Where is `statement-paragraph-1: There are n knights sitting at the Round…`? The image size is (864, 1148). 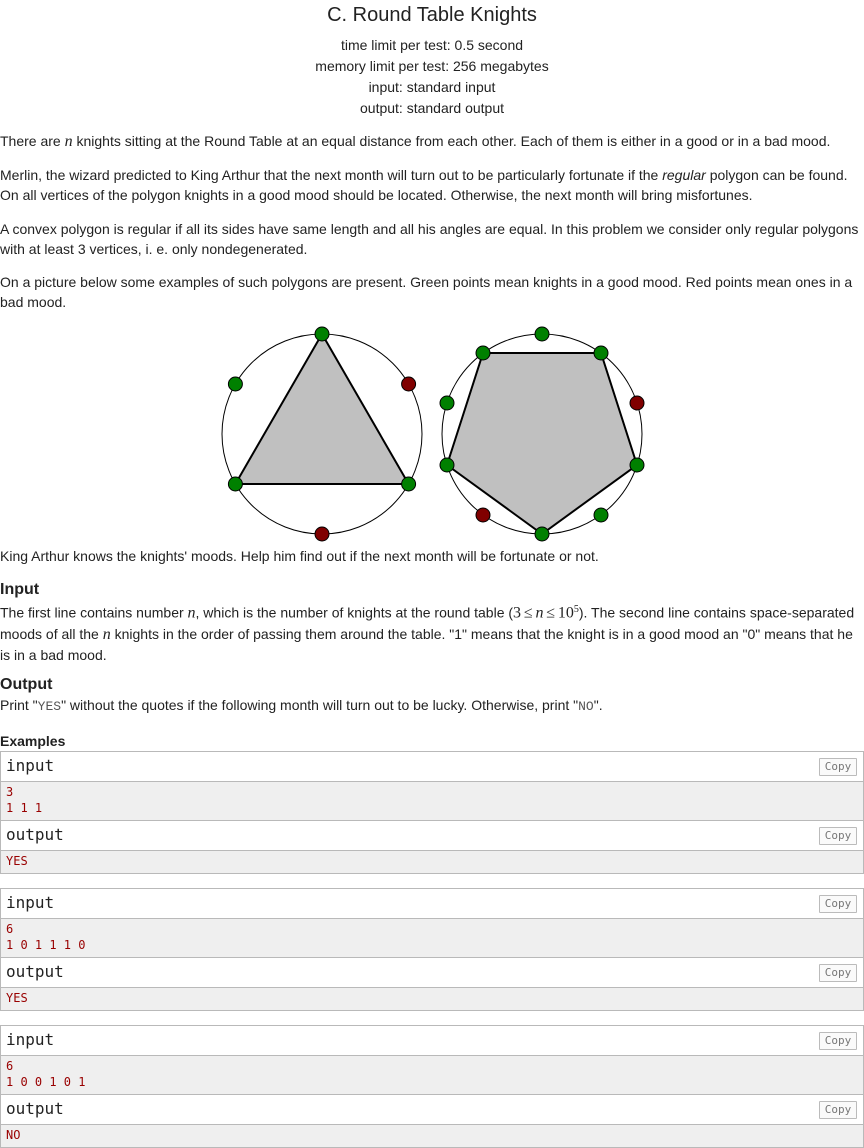 statement-paragraph-1: There are n knights sitting at the Round… is located at coordinates (415, 141).